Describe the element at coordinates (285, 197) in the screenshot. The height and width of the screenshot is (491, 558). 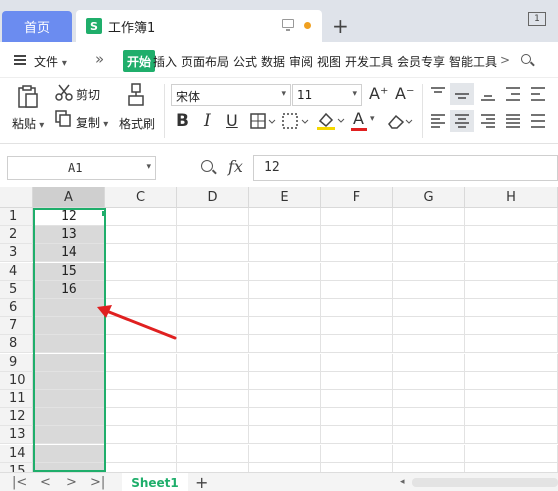
I see `column-header-e: E` at that location.